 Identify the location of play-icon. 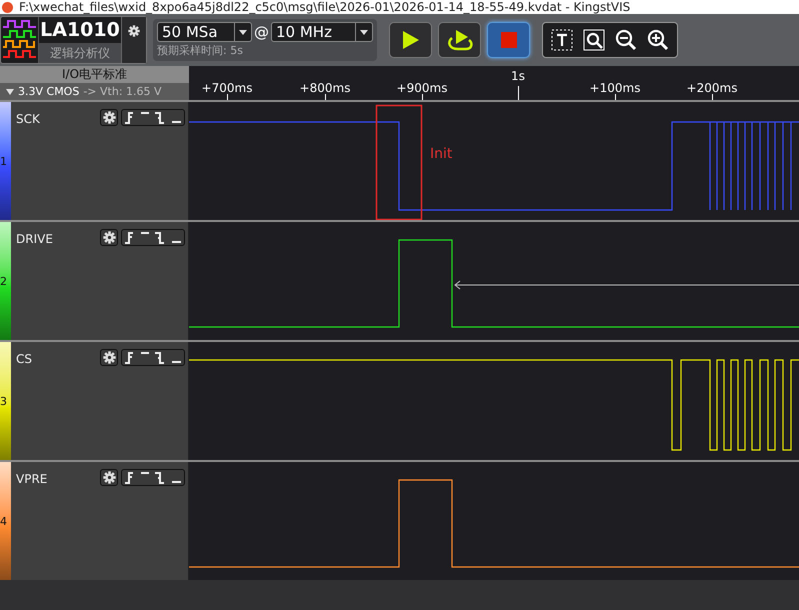
(411, 40).